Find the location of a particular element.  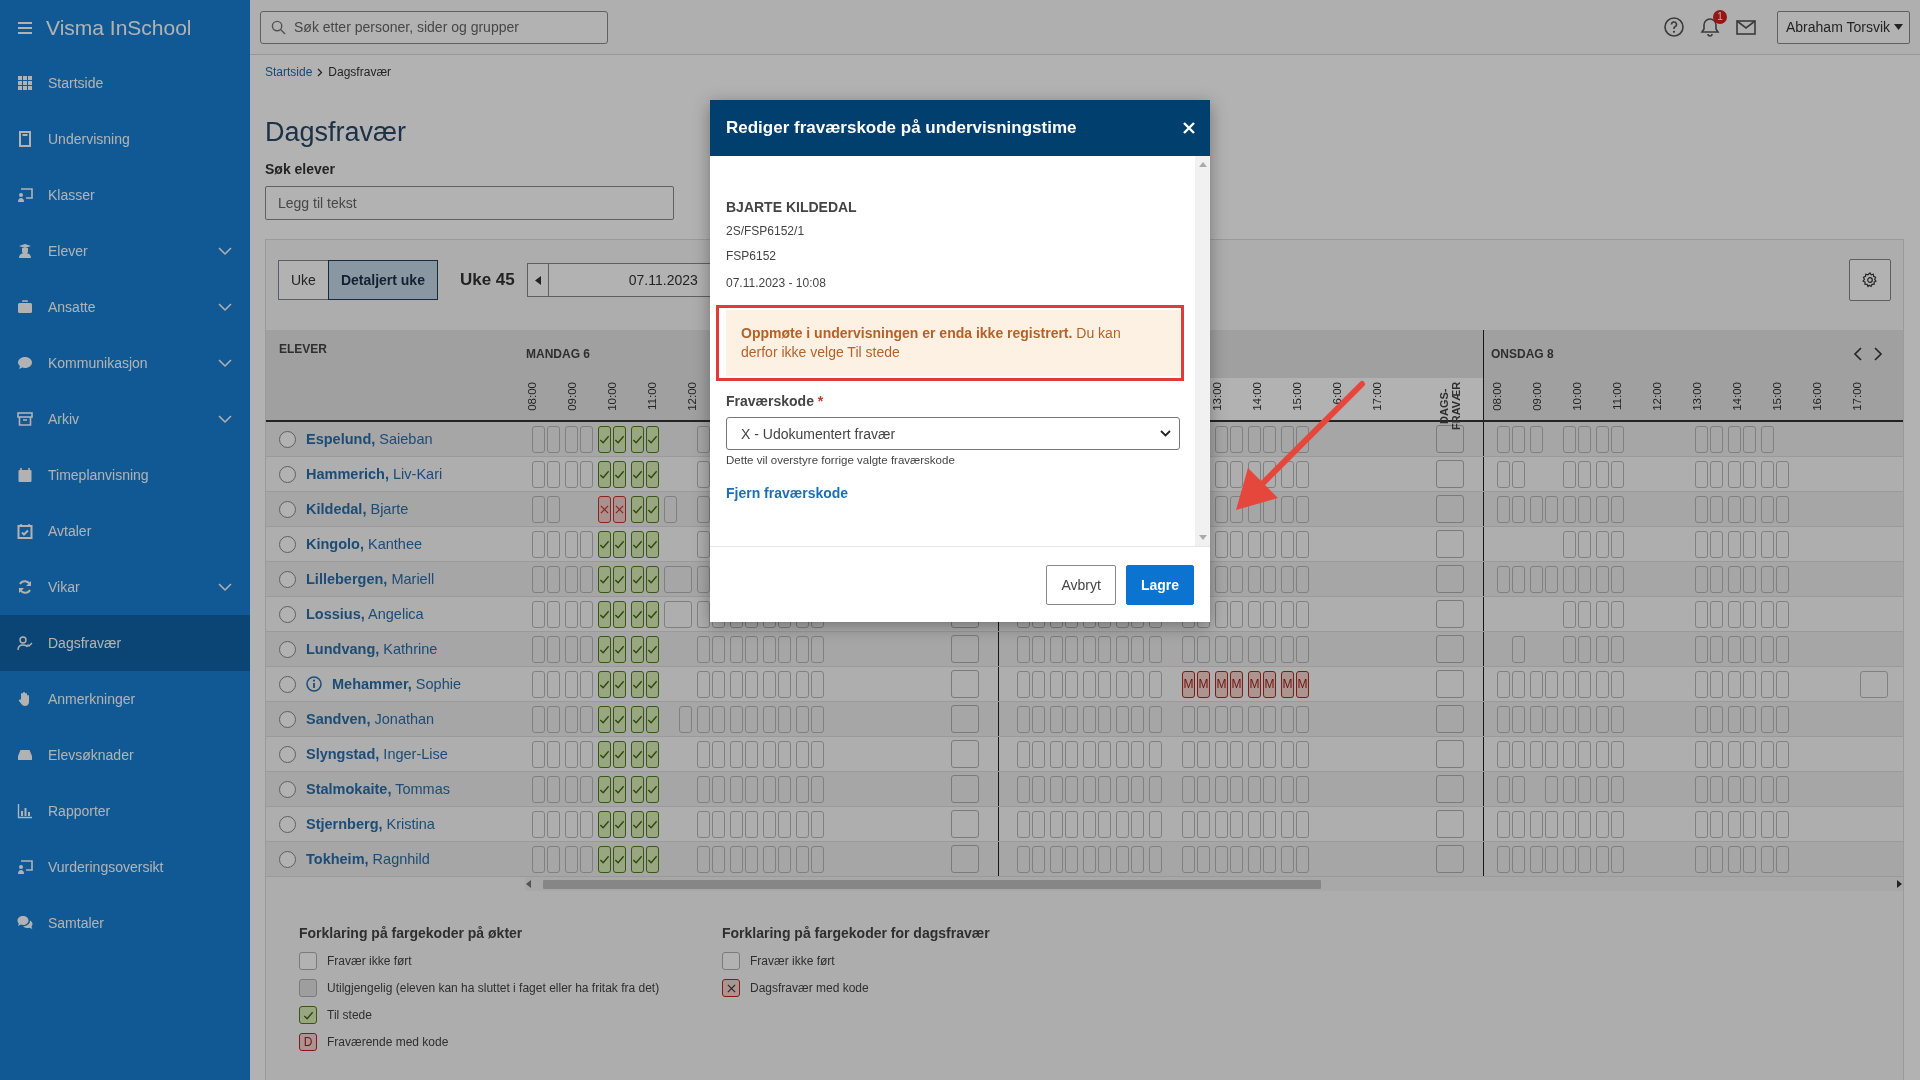

remove-code-link: Fjern fraværskode is located at coordinates (787, 493).